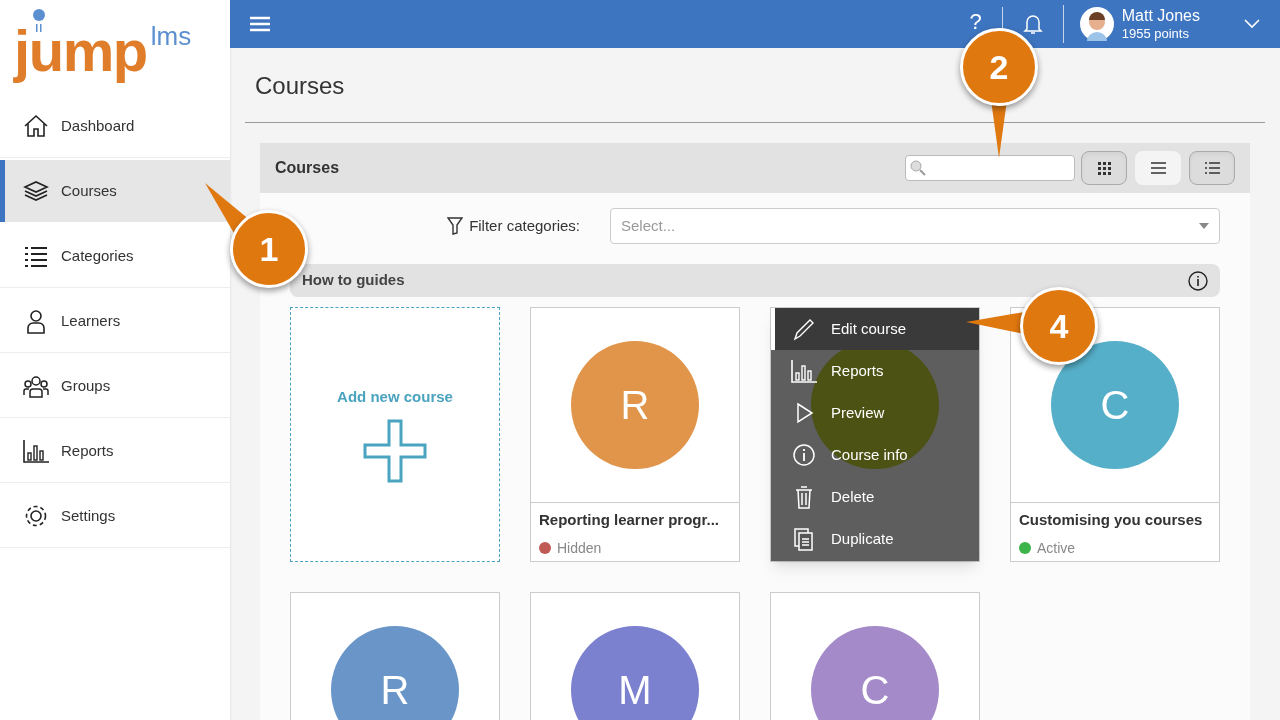 The image size is (1280, 720). I want to click on panel-title: Courses, so click(307, 168).